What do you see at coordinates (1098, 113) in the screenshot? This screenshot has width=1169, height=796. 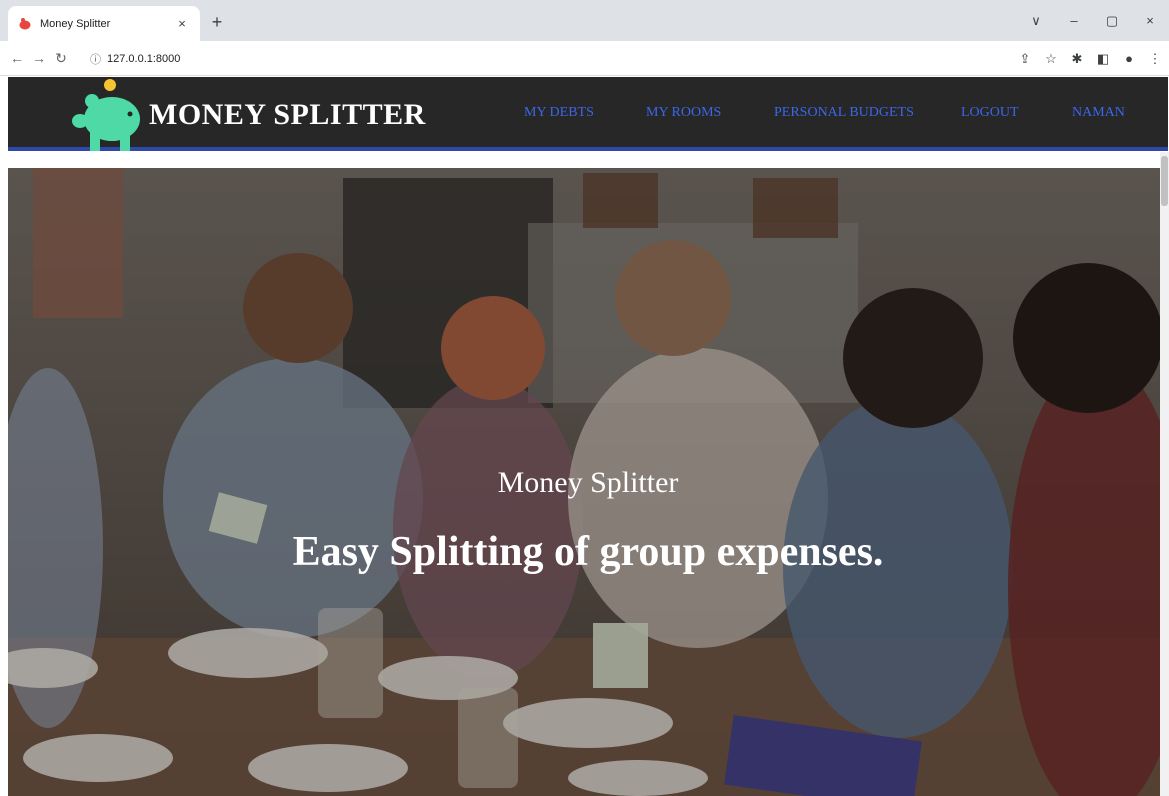 I see `nav-user-naman: NAMAN` at bounding box center [1098, 113].